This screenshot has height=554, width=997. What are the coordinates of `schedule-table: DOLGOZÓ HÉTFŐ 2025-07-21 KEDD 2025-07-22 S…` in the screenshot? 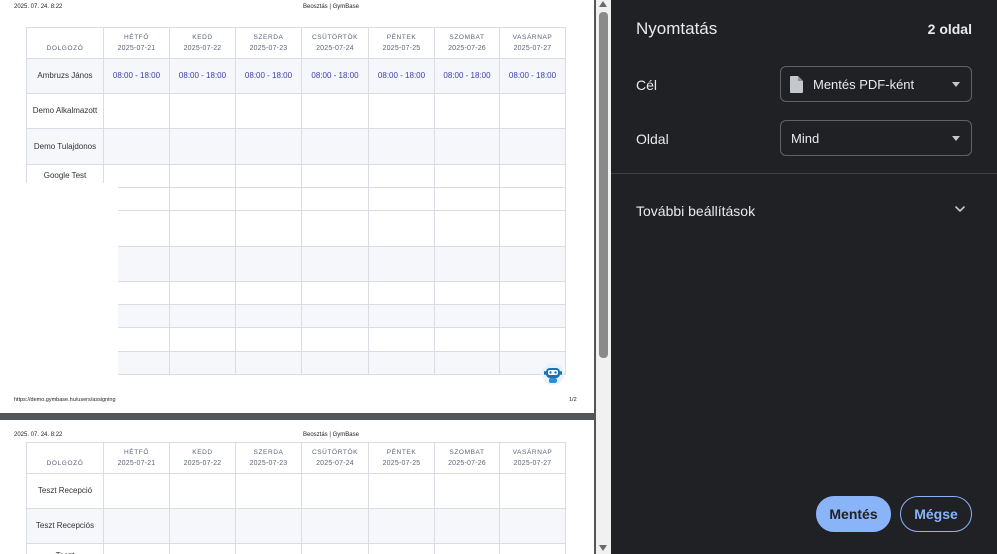 It's located at (296, 498).